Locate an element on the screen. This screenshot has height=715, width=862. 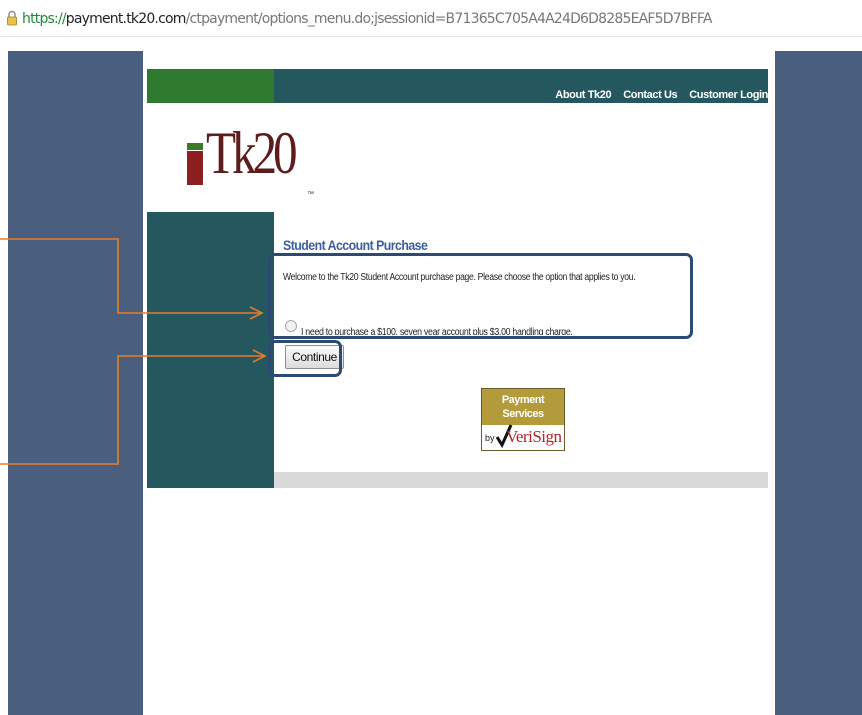
page-title: Student Account Purchase is located at coordinates (355, 245).